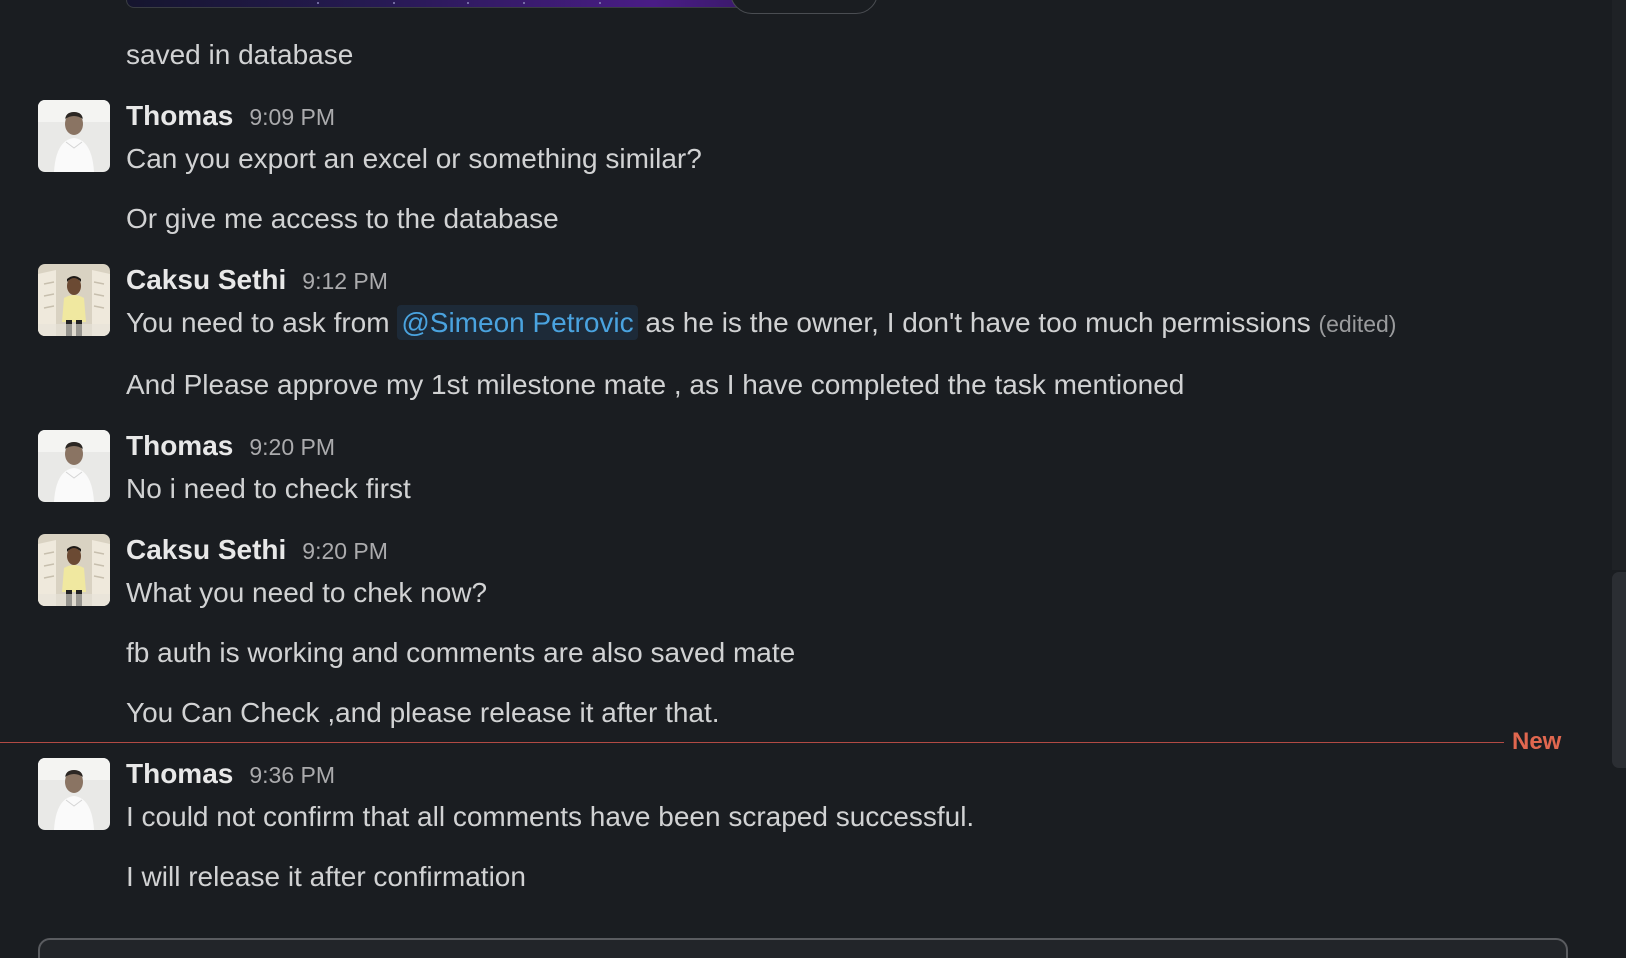 The height and width of the screenshot is (958, 1626). What do you see at coordinates (268, 488) in the screenshot?
I see `message-text: No i need to check first` at bounding box center [268, 488].